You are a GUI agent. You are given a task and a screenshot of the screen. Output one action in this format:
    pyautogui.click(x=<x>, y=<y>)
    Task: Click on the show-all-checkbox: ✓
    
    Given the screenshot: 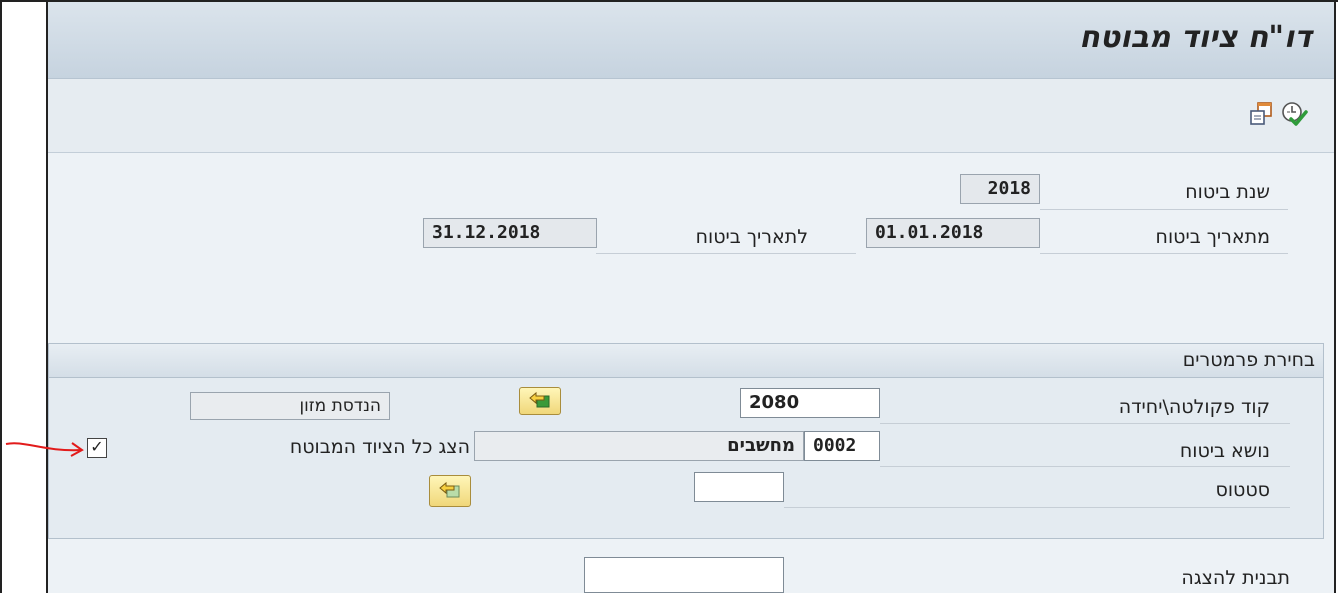 What is the action you would take?
    pyautogui.click(x=97, y=448)
    